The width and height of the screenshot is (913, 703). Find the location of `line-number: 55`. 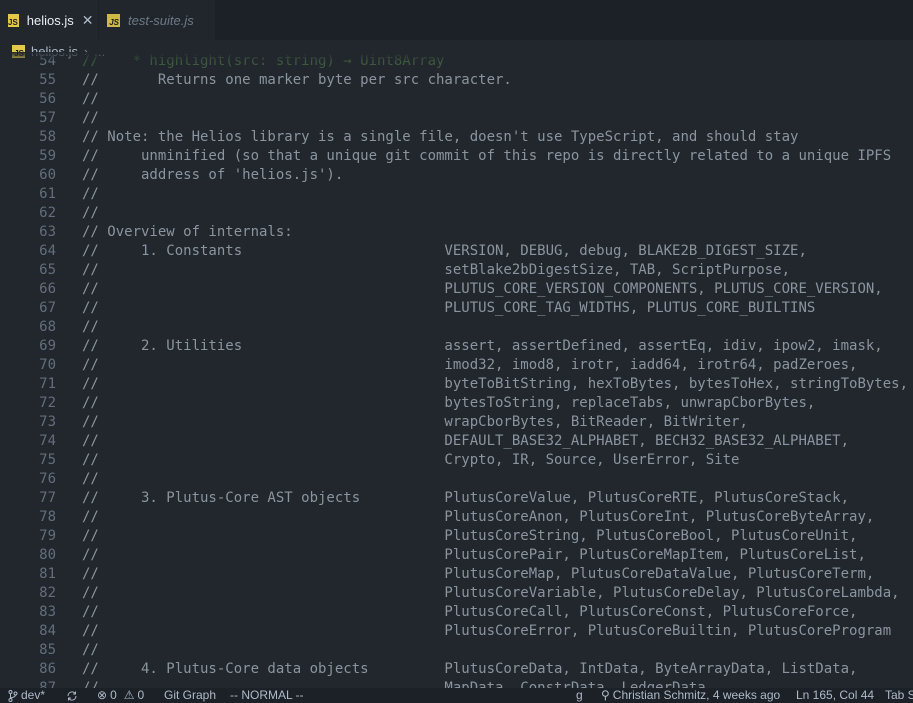

line-number: 55 is located at coordinates (47, 80).